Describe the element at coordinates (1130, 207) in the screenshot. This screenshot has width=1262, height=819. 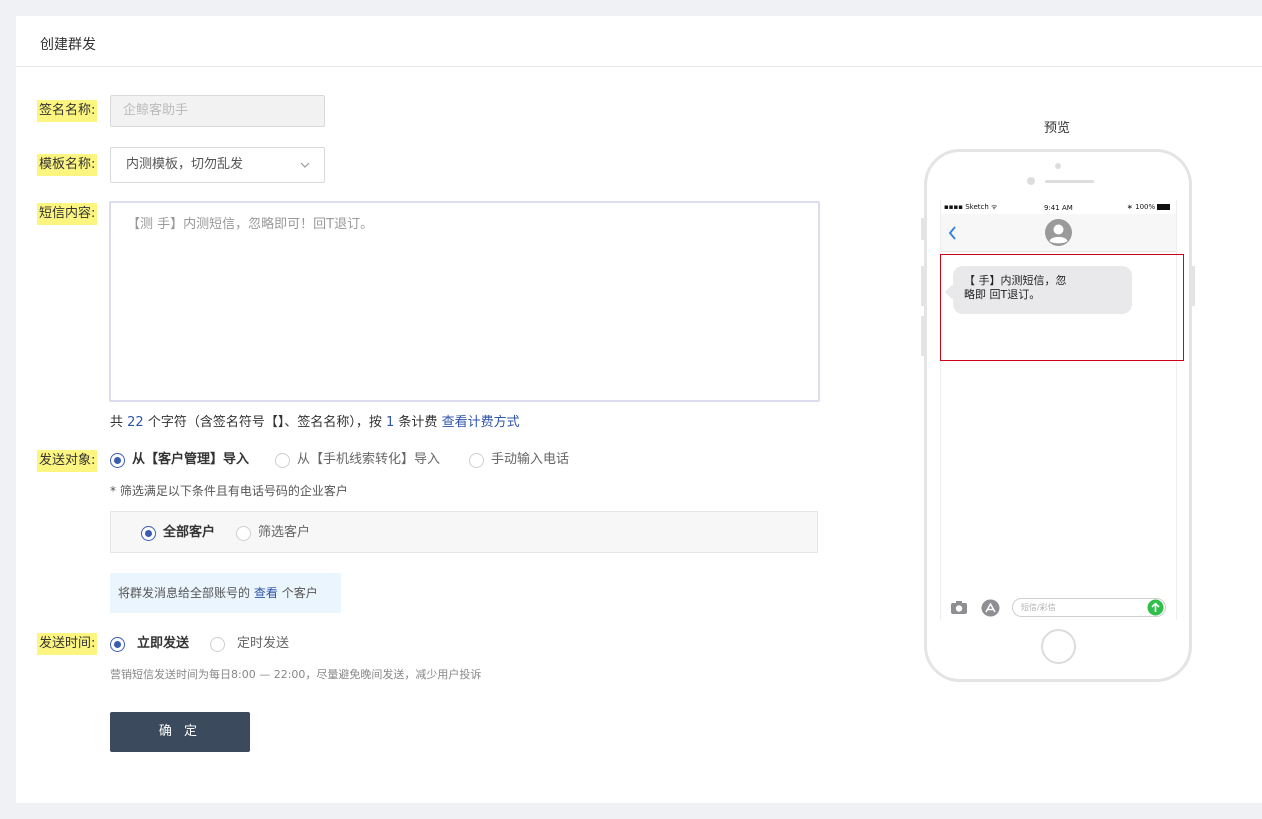
I see `bluetooth-icon: ∗` at that location.